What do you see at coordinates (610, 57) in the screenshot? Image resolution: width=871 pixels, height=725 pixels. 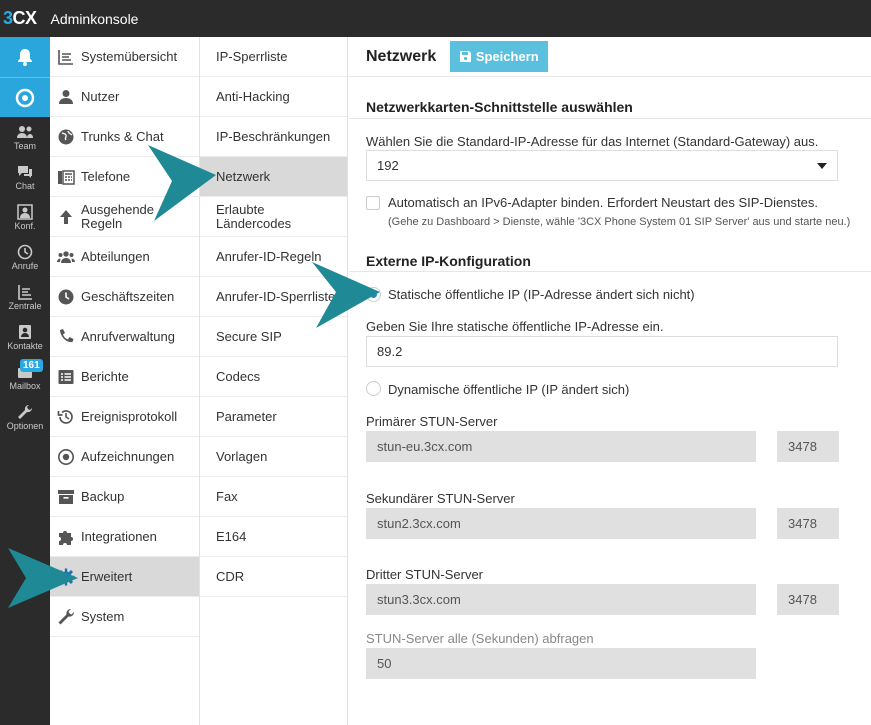 I see `page-header: Netzwerk Speichern` at bounding box center [610, 57].